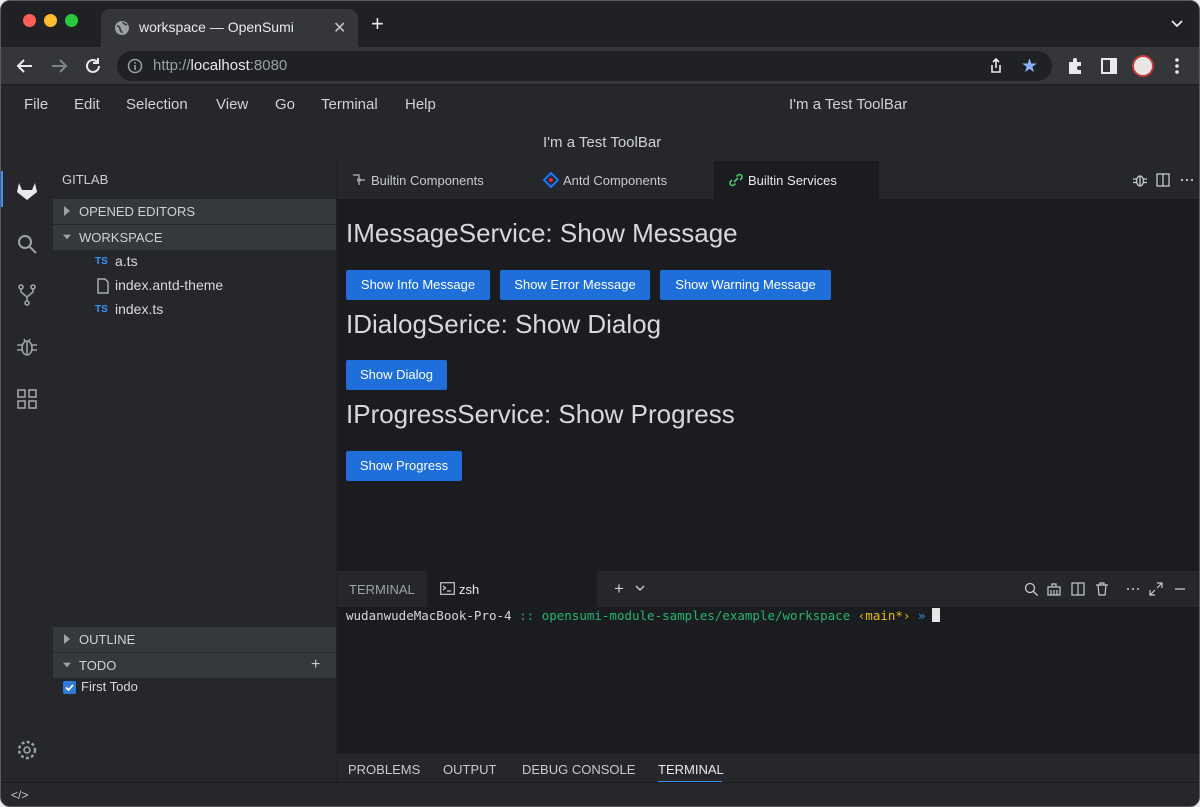  I want to click on close-window-button, so click(29, 20).